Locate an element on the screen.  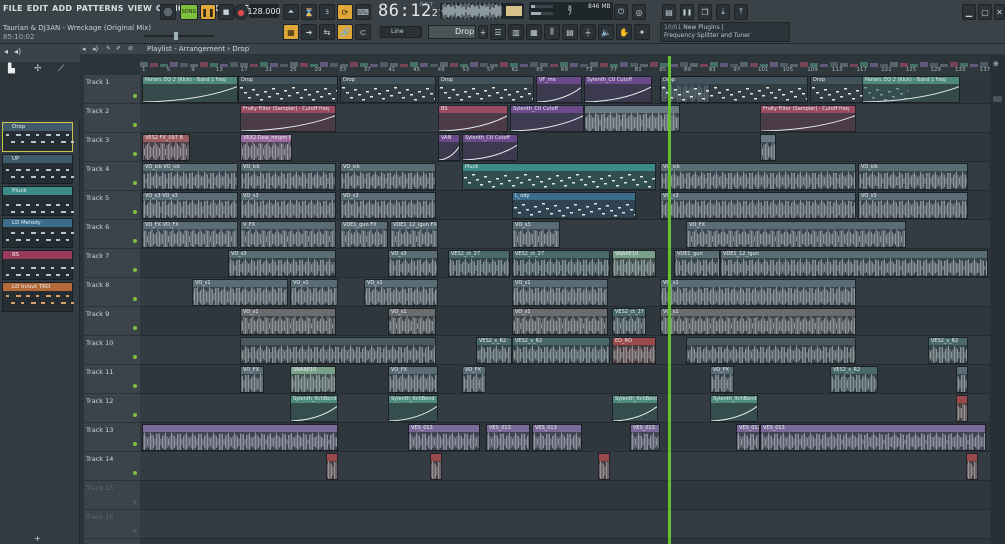
track-header: Track 13 is located at coordinates (112, 437).